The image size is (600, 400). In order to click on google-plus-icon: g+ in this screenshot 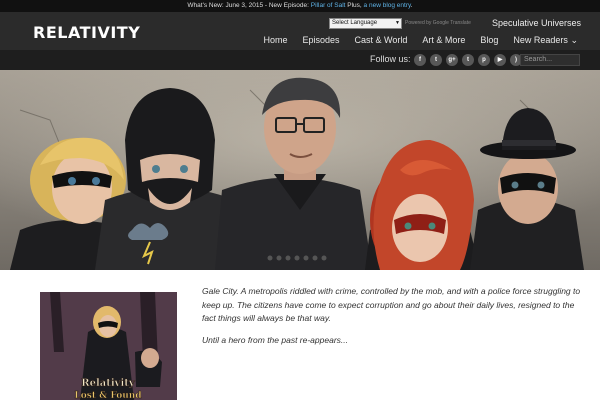, I will do `click(452, 60)`.